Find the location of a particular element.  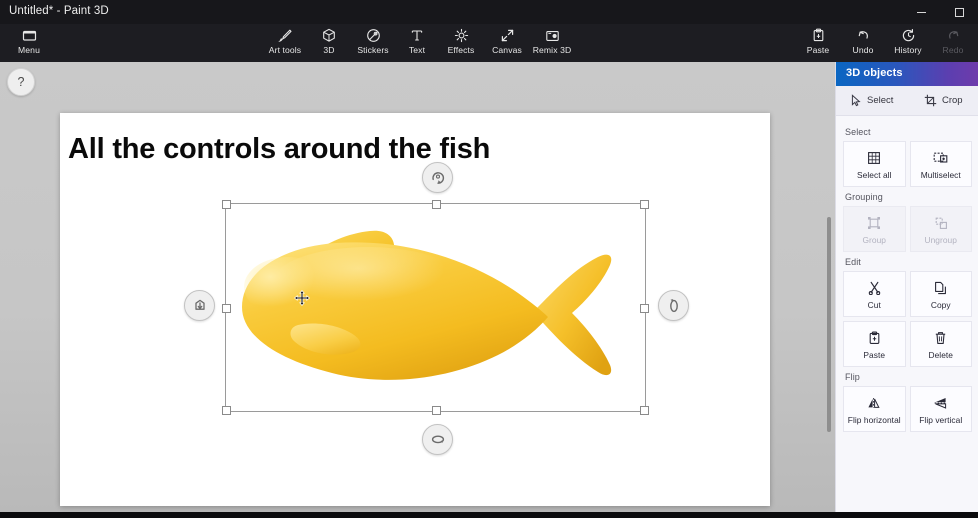

paste-button: Paste is located at coordinates (874, 344).